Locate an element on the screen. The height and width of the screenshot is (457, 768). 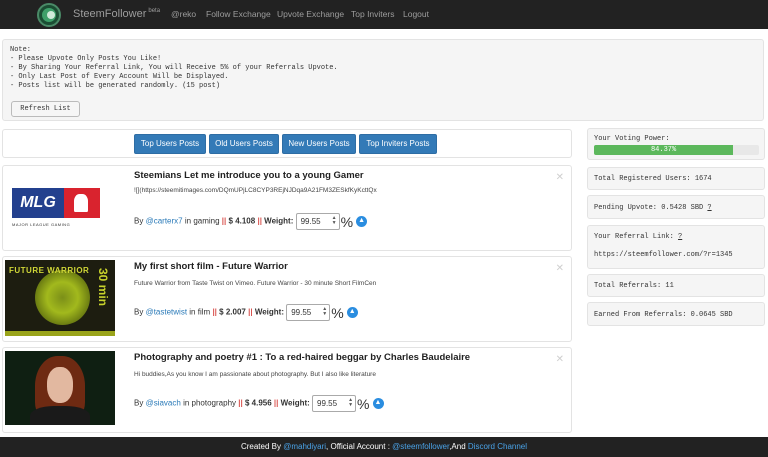
post-payout: $ 2.007 is located at coordinates (232, 312).